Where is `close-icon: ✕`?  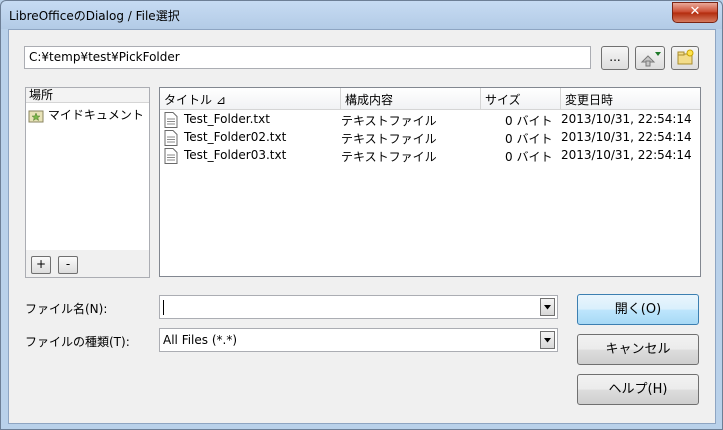
close-icon: ✕ is located at coordinates (695, 11).